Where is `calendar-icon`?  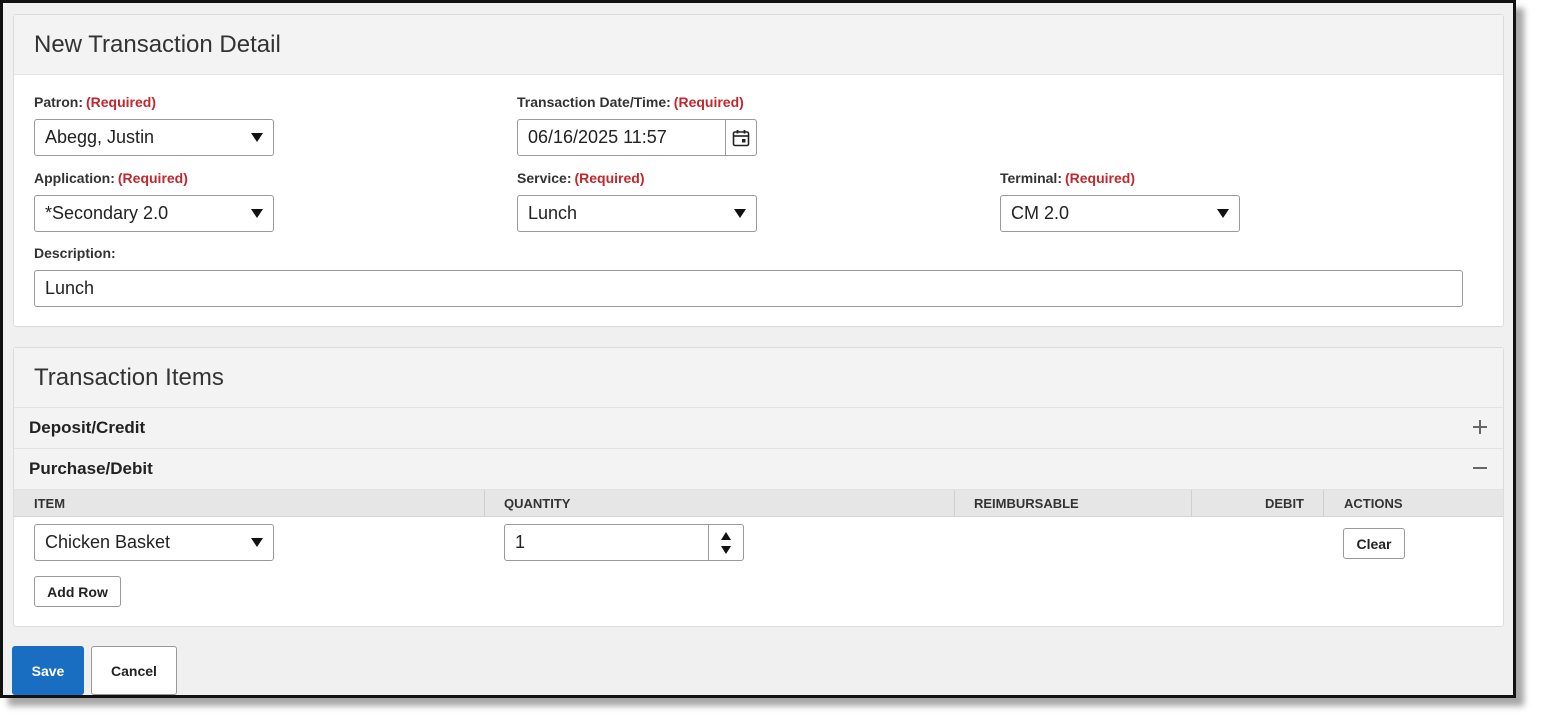 calendar-icon is located at coordinates (741, 137).